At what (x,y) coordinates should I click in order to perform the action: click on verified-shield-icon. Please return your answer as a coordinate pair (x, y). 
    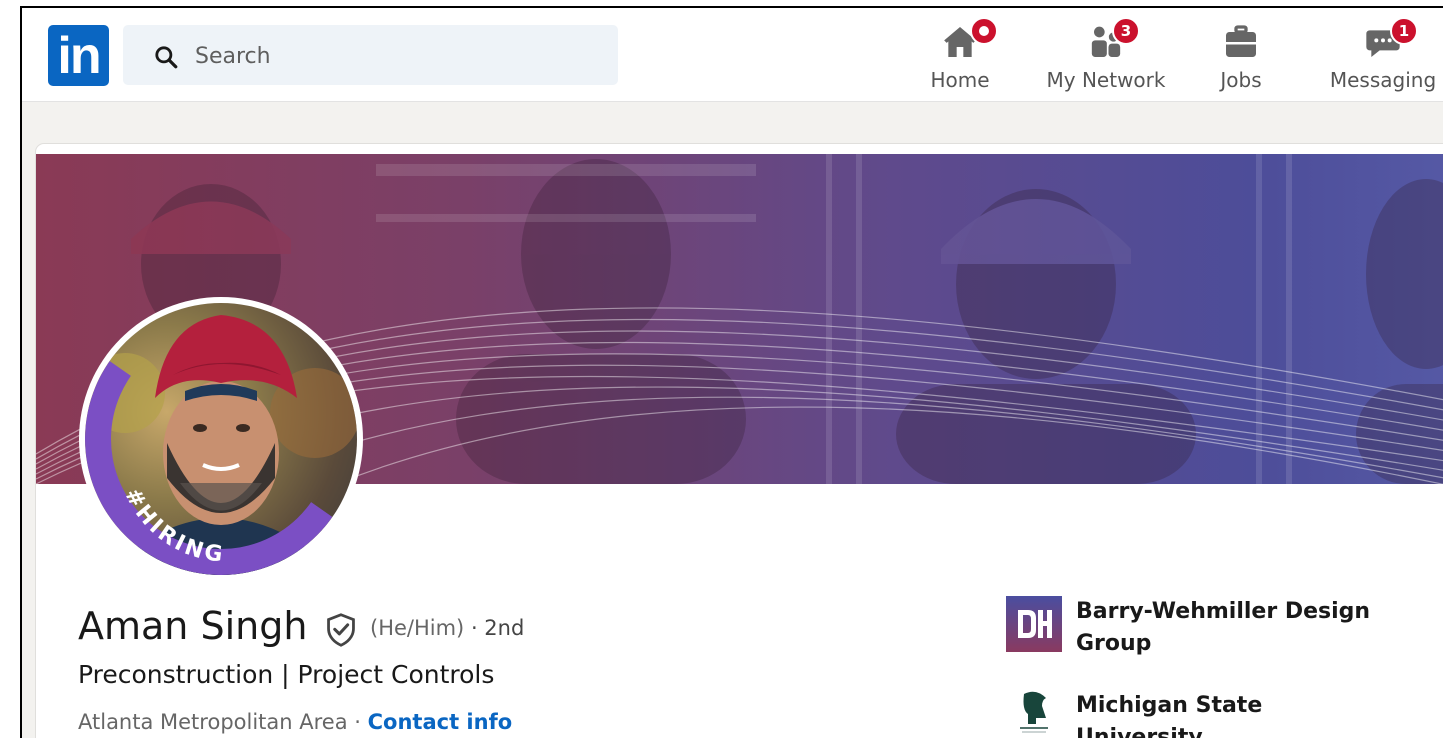
    Looking at the image, I should click on (341, 630).